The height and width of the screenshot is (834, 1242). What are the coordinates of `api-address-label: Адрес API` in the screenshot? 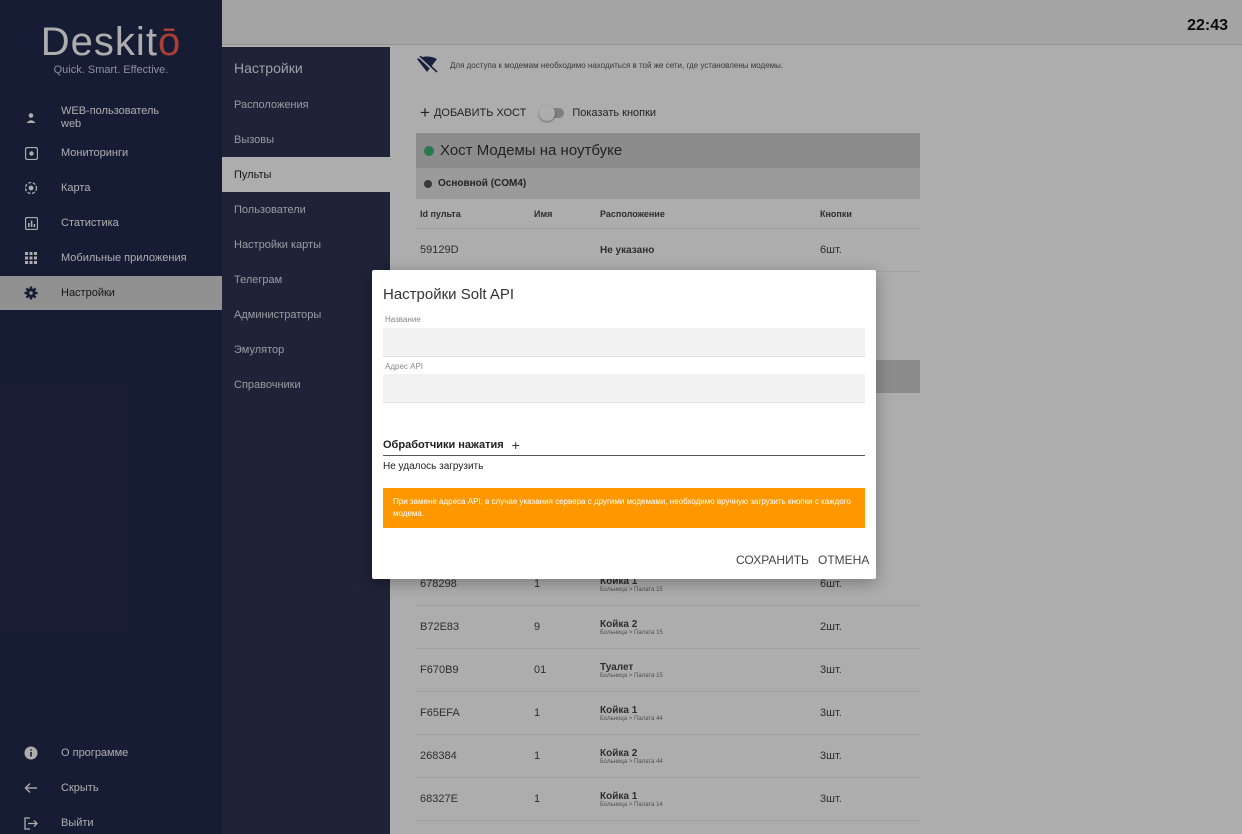 It's located at (404, 366).